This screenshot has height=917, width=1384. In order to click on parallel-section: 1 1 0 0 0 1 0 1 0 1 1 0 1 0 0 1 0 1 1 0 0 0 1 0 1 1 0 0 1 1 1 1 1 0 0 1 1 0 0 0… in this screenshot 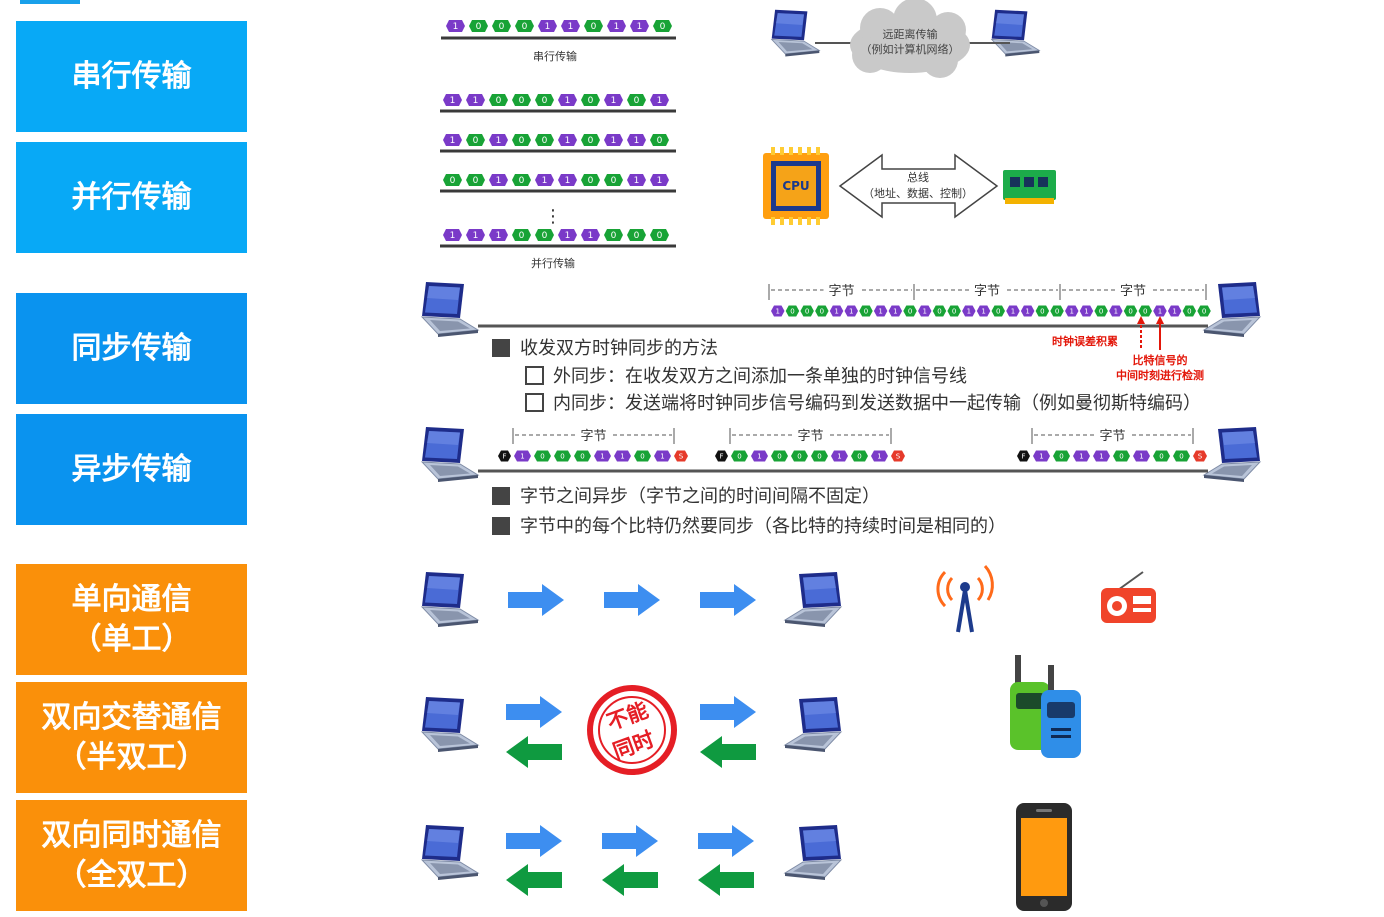, I will do `click(748, 182)`.